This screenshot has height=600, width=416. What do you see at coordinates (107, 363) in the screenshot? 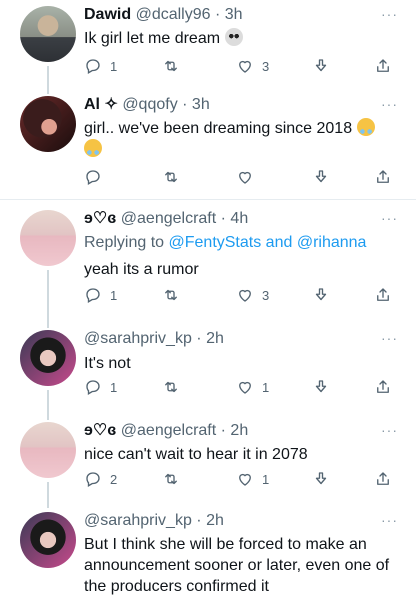
I see `tweet-text: It's not` at bounding box center [107, 363].